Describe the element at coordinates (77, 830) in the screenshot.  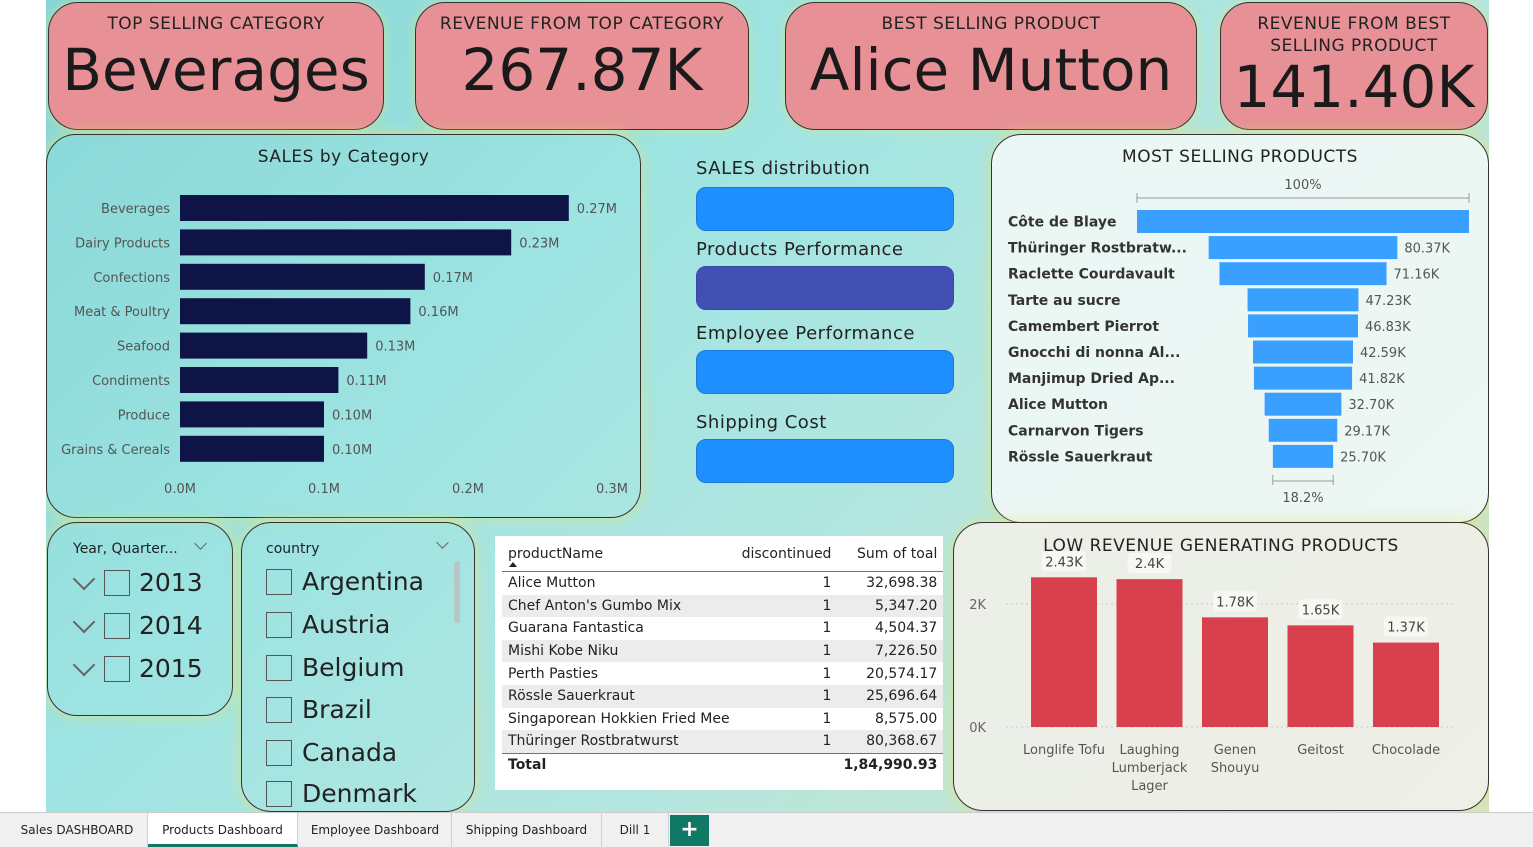
I see `tab-sales-dashboard: Sales DASHBOARD` at that location.